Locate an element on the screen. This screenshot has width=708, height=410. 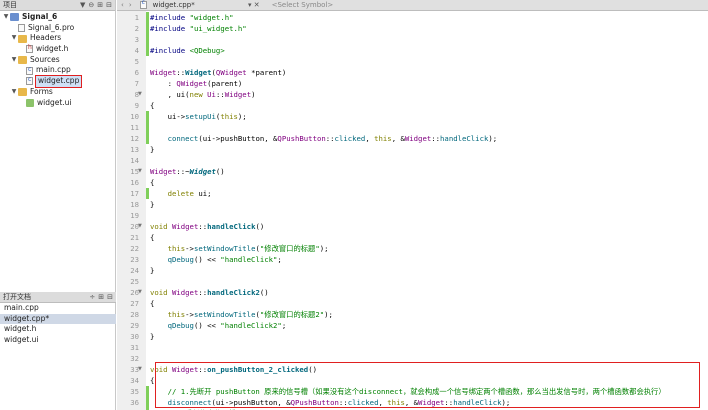
open-document-item: widget.cpp* is located at coordinates (58, 319).